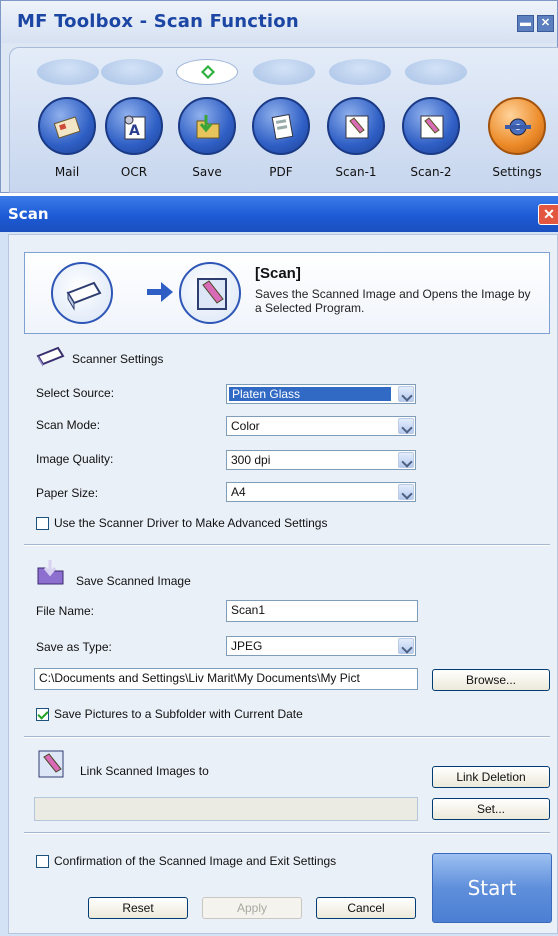 Image resolution: width=558 pixels, height=936 pixels. Describe the element at coordinates (51, 764) in the screenshot. I see `link-program-icon` at that location.